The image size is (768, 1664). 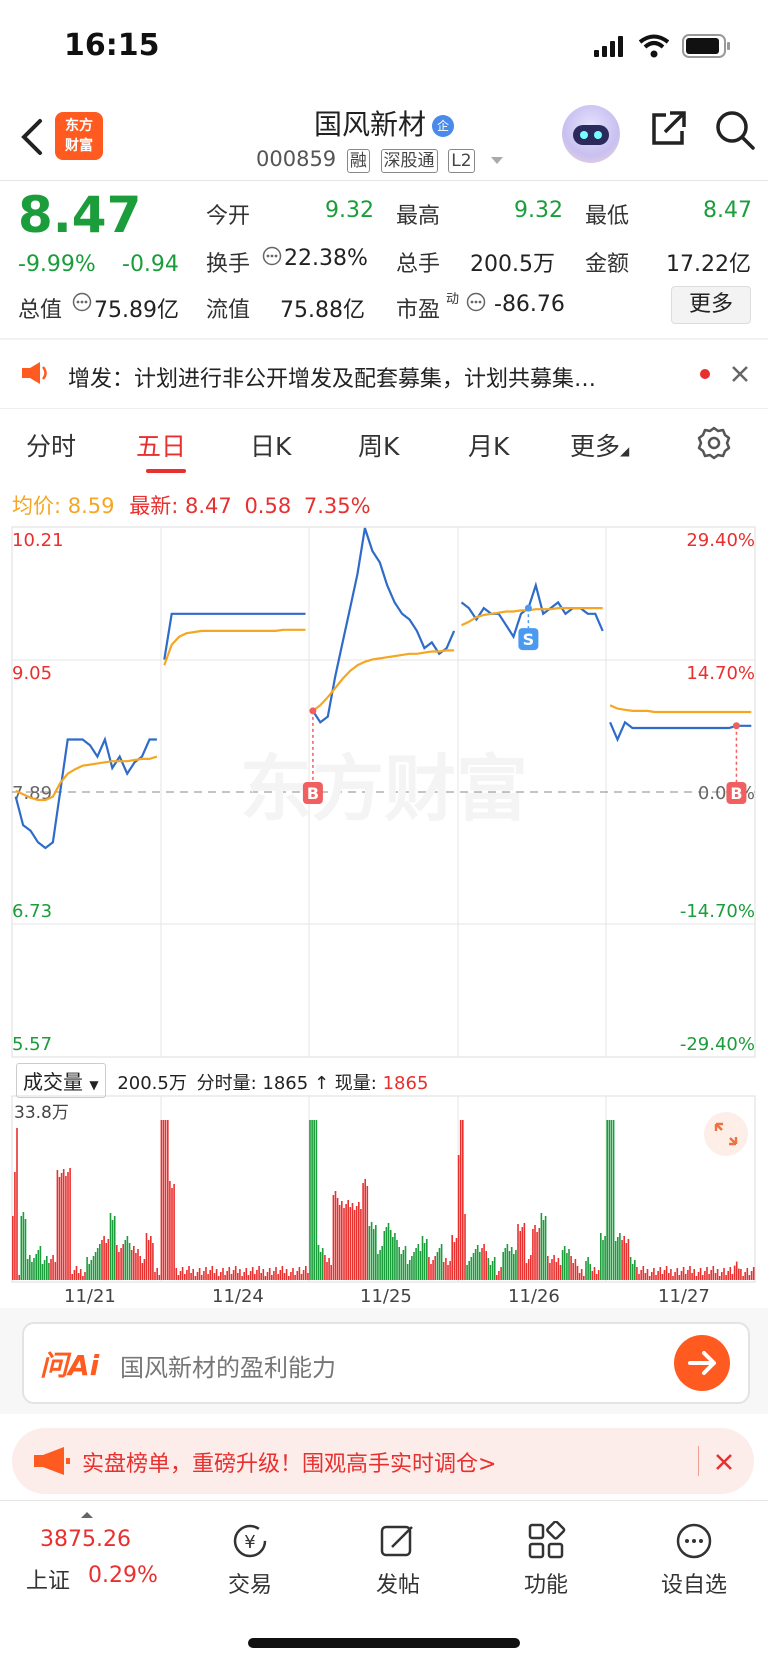 What do you see at coordinates (228, 1365) in the screenshot?
I see `ask-ai-input: 国风新材的盈利能力` at bounding box center [228, 1365].